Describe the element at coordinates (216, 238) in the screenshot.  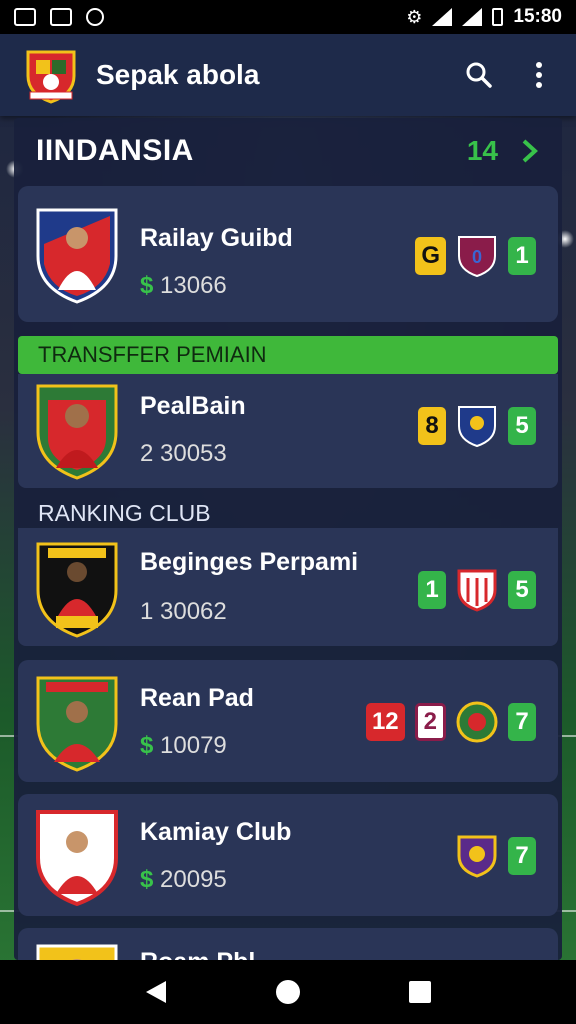
I see `club-name: Railay Guibd` at that location.